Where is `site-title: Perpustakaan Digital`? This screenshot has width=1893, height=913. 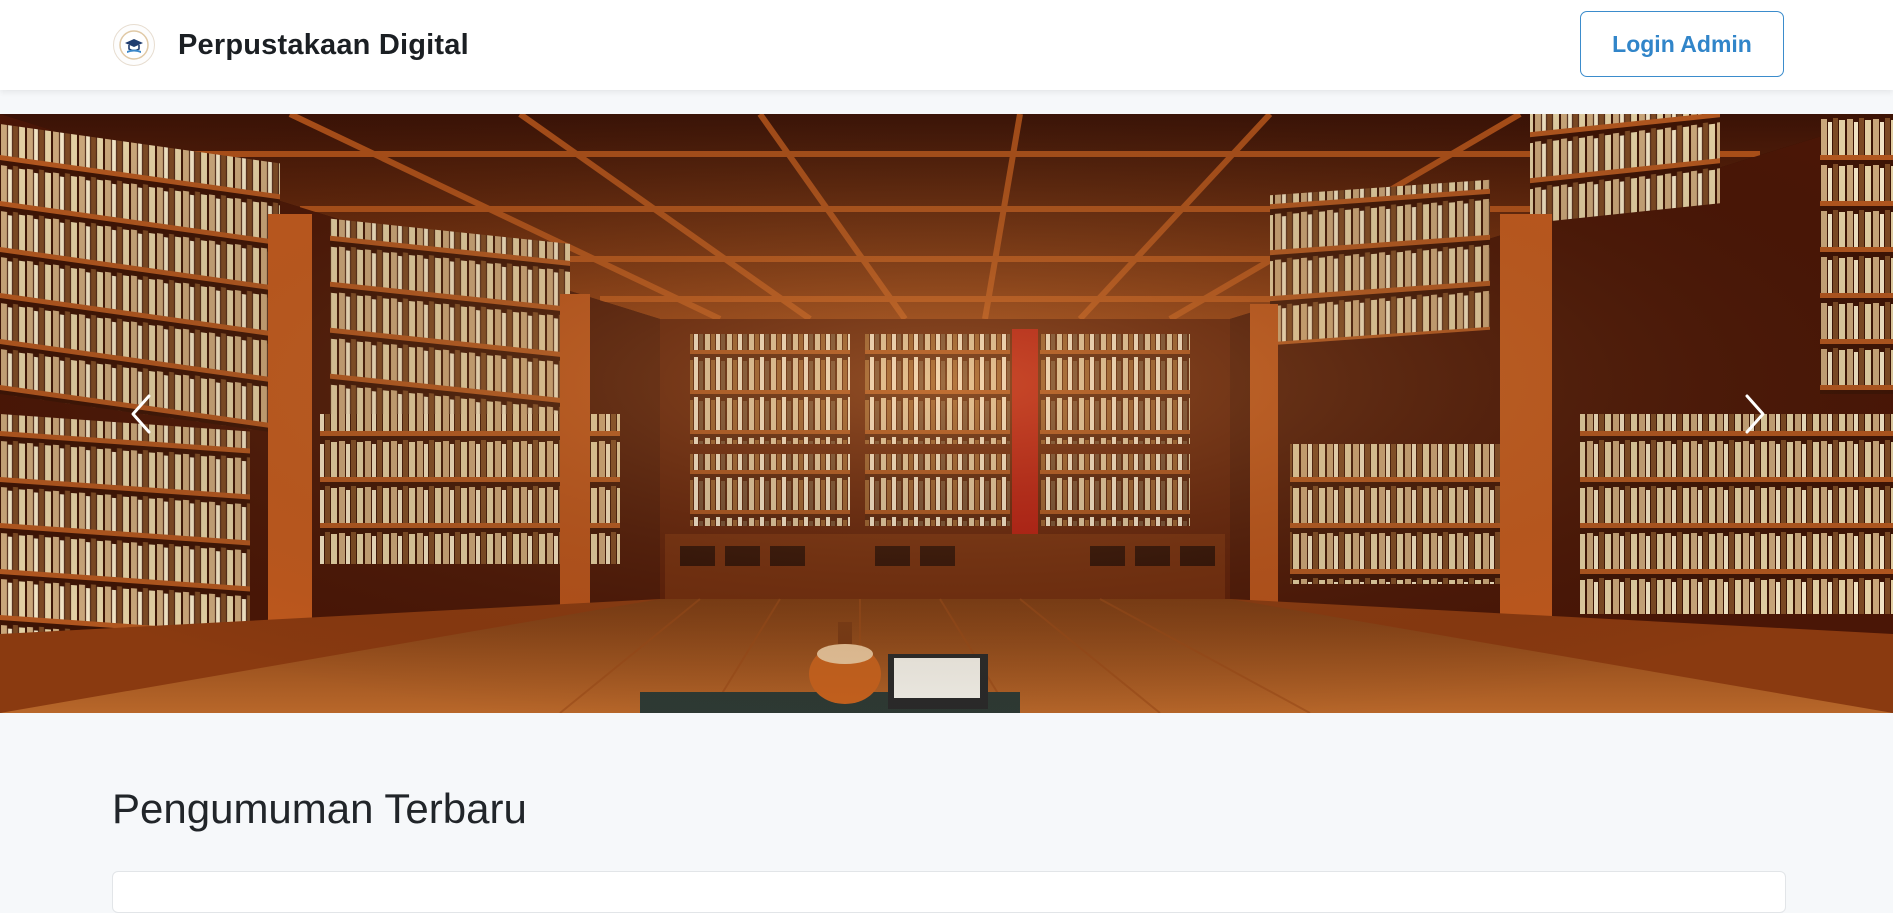
site-title: Perpustakaan Digital is located at coordinates (323, 44).